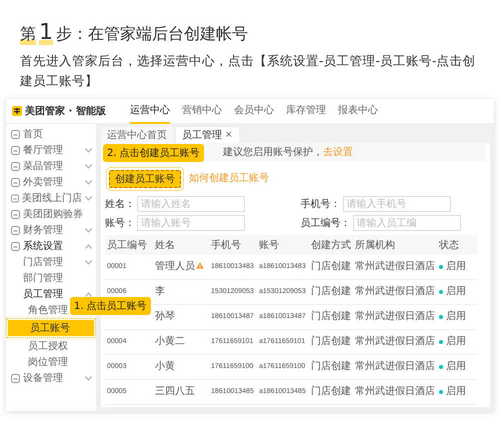 This screenshot has height=441, width=500. Describe the element at coordinates (110, 306) in the screenshot. I see `step-tooltip: 1. 点击员工账号` at that location.